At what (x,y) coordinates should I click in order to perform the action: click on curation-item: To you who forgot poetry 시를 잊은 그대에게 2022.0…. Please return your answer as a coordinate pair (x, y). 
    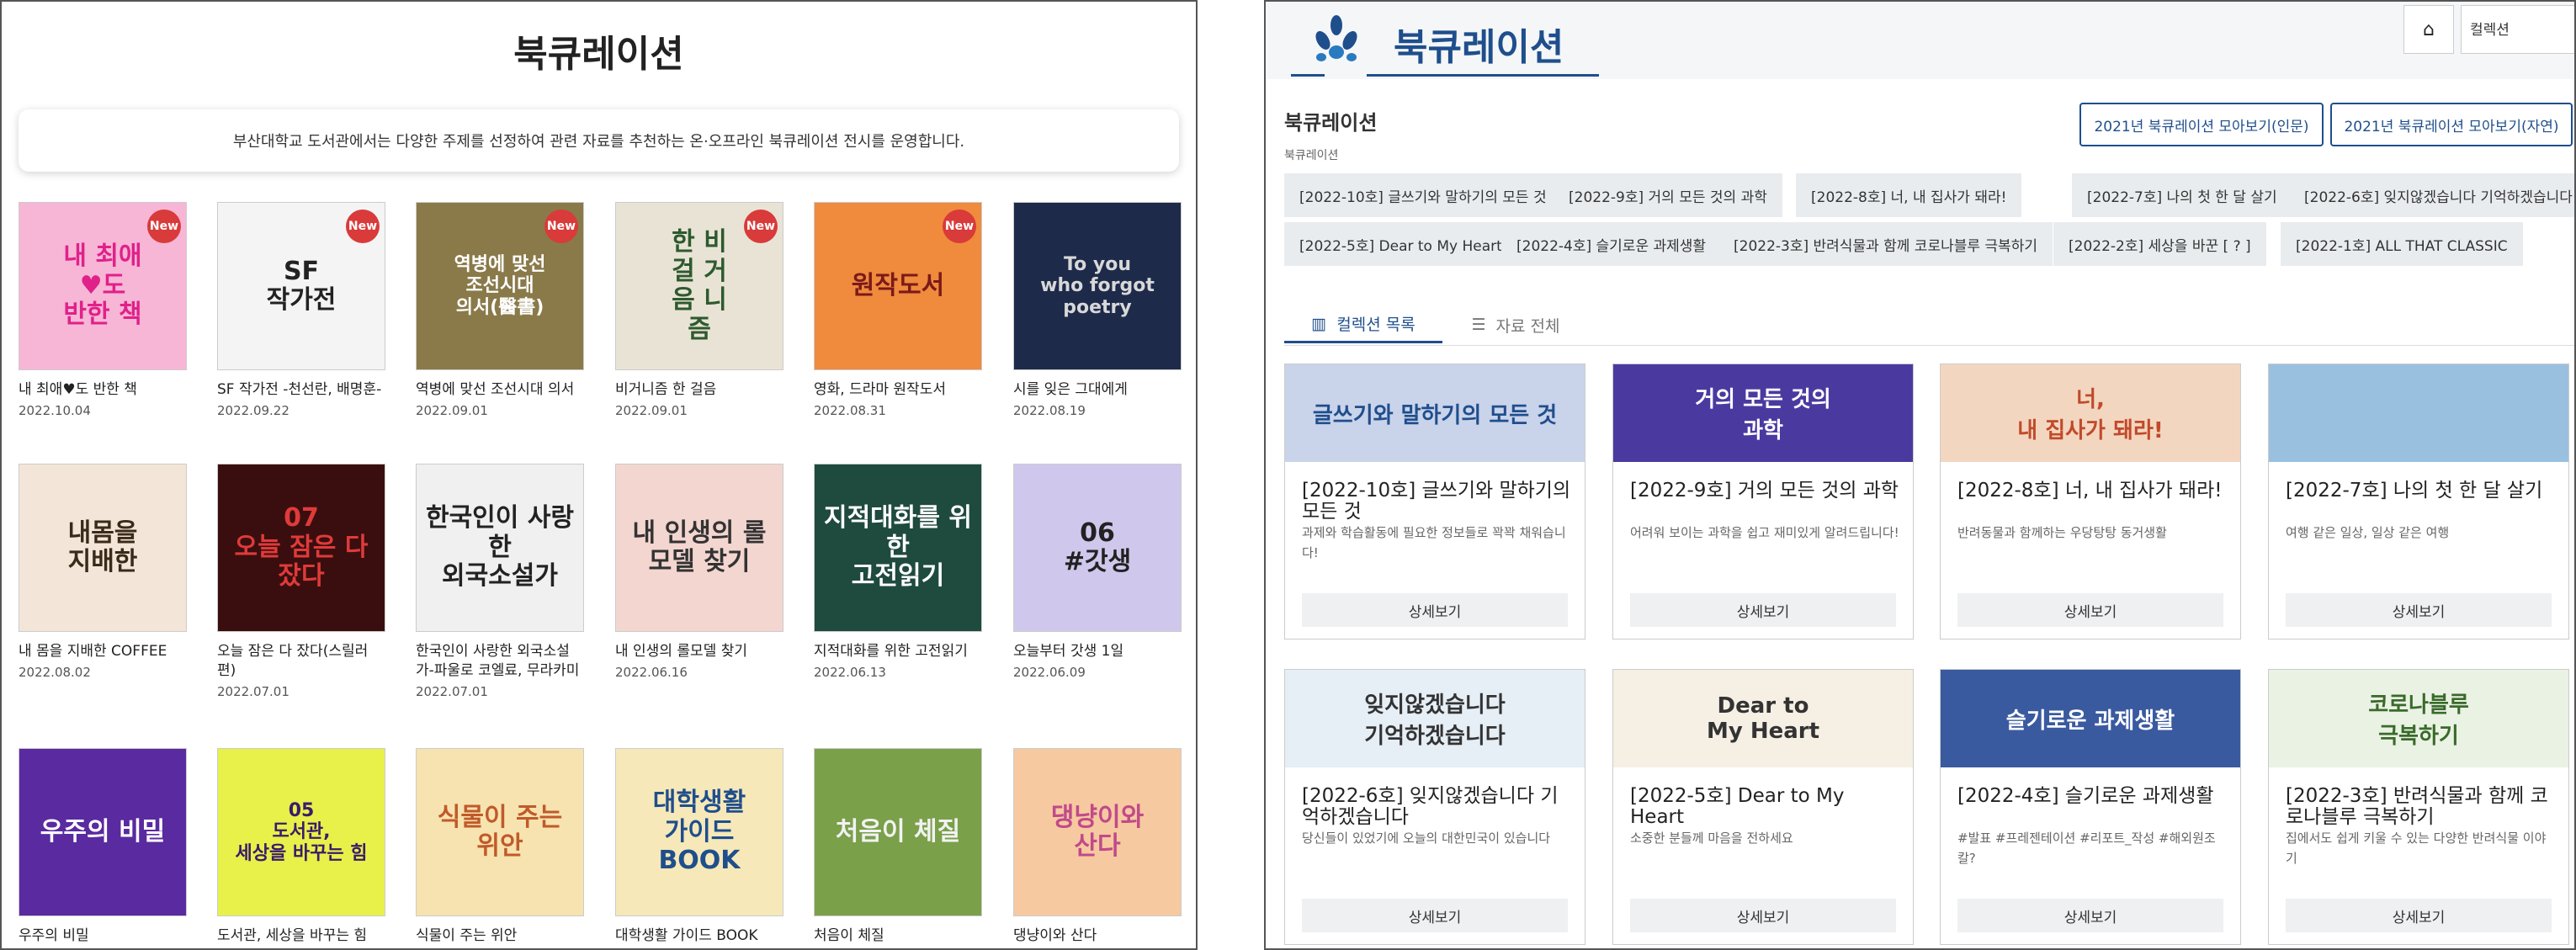
    Looking at the image, I should click on (1097, 310).